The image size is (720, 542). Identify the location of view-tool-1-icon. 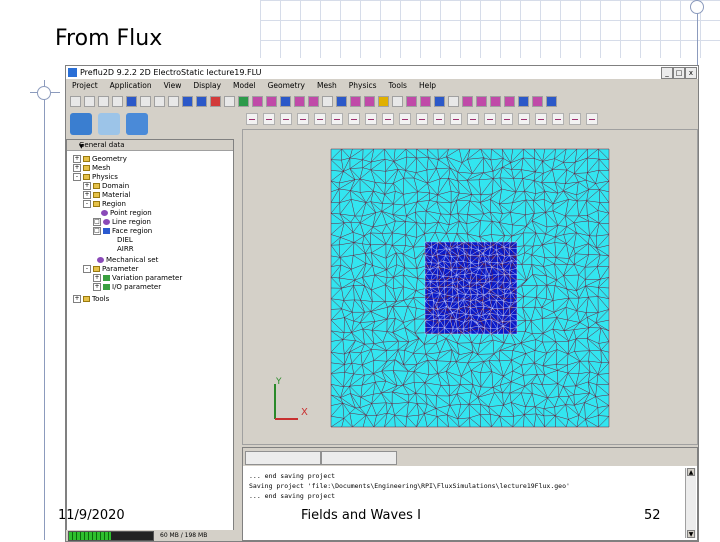
(252, 119).